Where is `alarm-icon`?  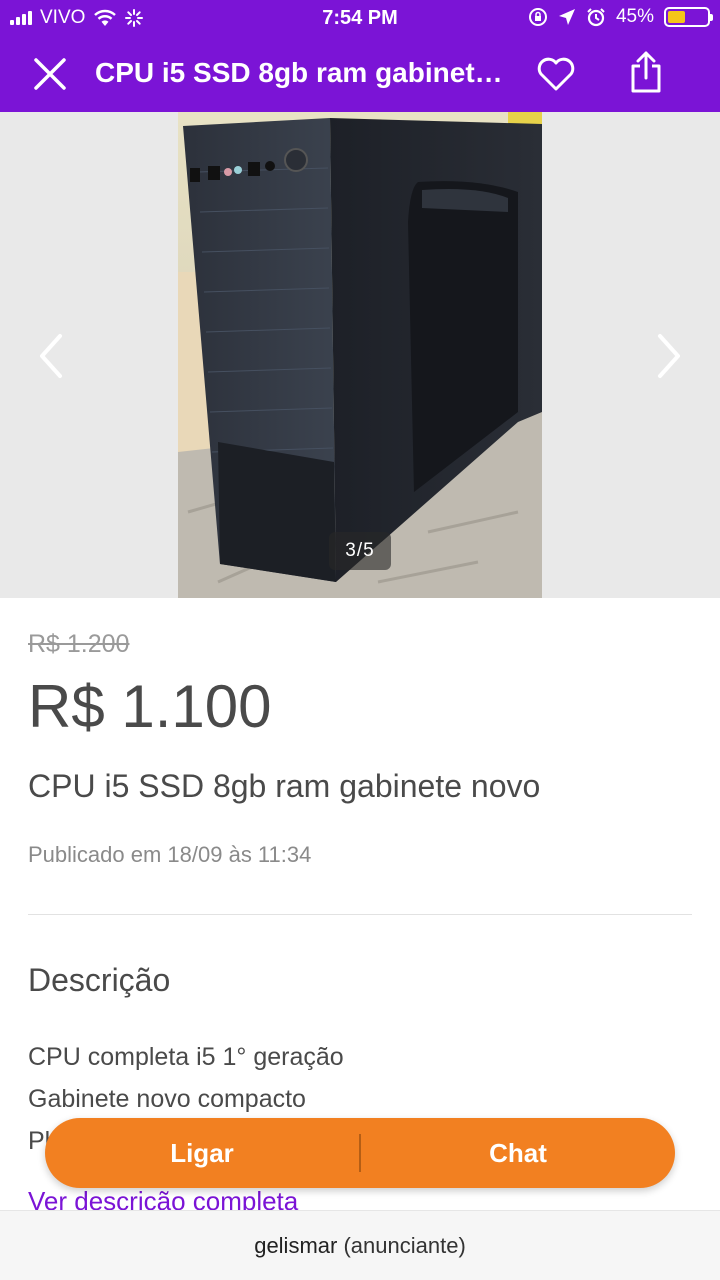 alarm-icon is located at coordinates (596, 17).